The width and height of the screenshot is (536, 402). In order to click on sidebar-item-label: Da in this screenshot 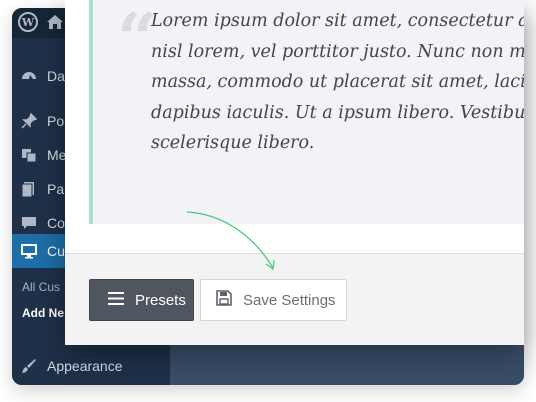, I will do `click(56, 76)`.